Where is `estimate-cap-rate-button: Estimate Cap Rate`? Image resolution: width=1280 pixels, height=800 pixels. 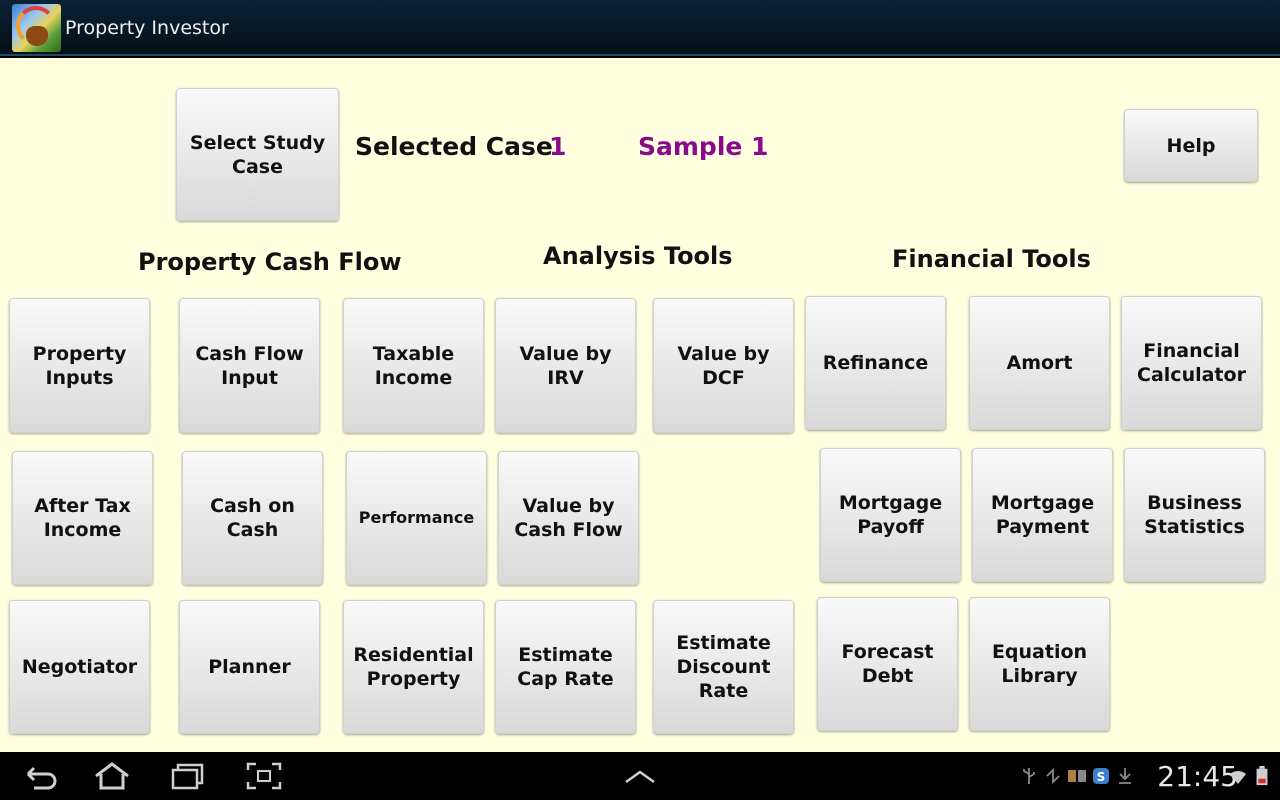
estimate-cap-rate-button: Estimate Cap Rate is located at coordinates (565, 667).